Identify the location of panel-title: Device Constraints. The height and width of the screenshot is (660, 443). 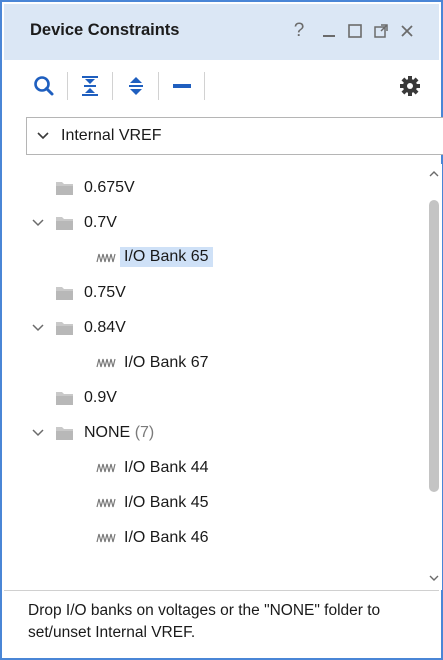
(105, 30).